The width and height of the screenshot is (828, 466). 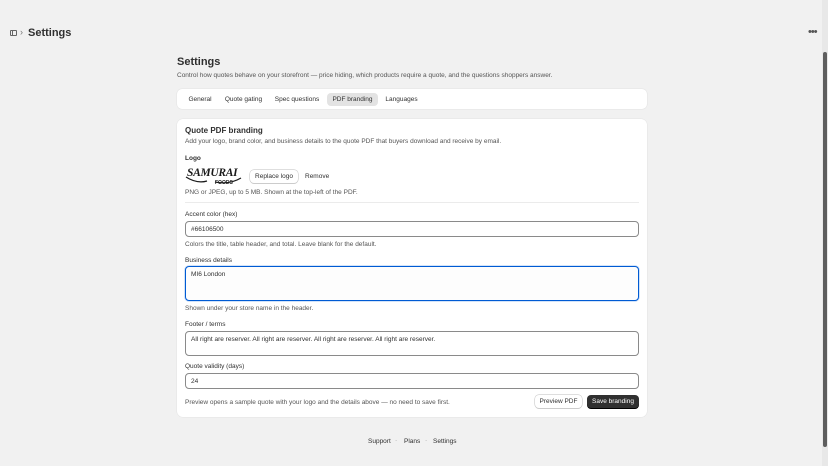 What do you see at coordinates (224, 130) in the screenshot?
I see `section-title: Quote PDF branding` at bounding box center [224, 130].